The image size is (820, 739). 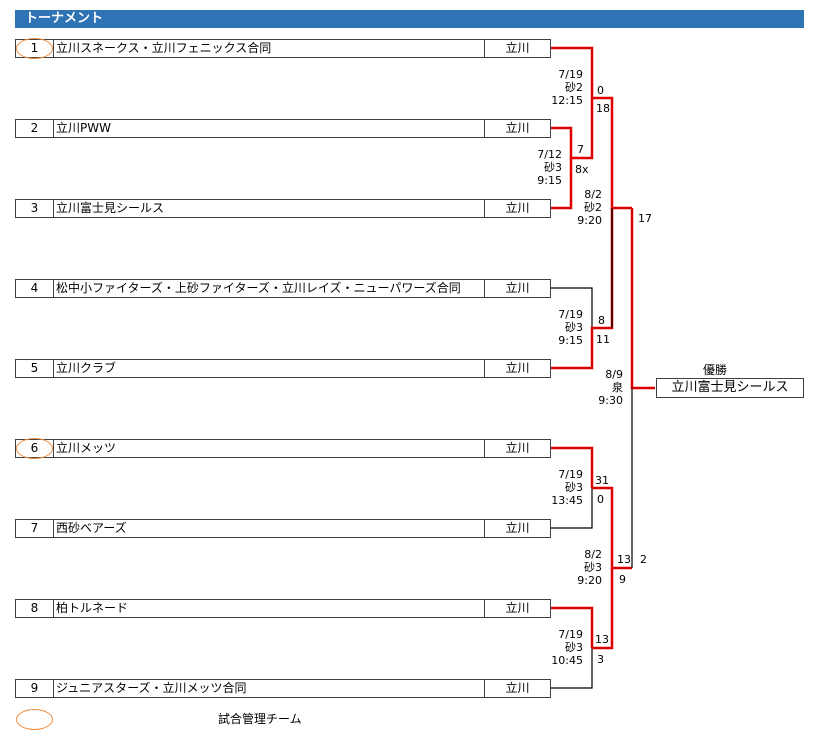 What do you see at coordinates (549, 154) in the screenshot?
I see `match-date: 7/12` at bounding box center [549, 154].